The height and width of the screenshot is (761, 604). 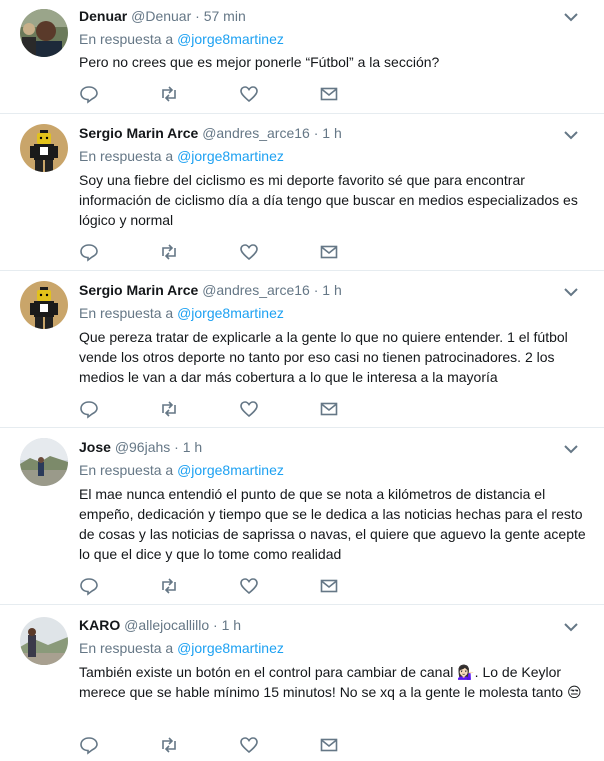 I want to click on tweet-header: Jose @96jahs · 1 h, so click(x=321, y=447).